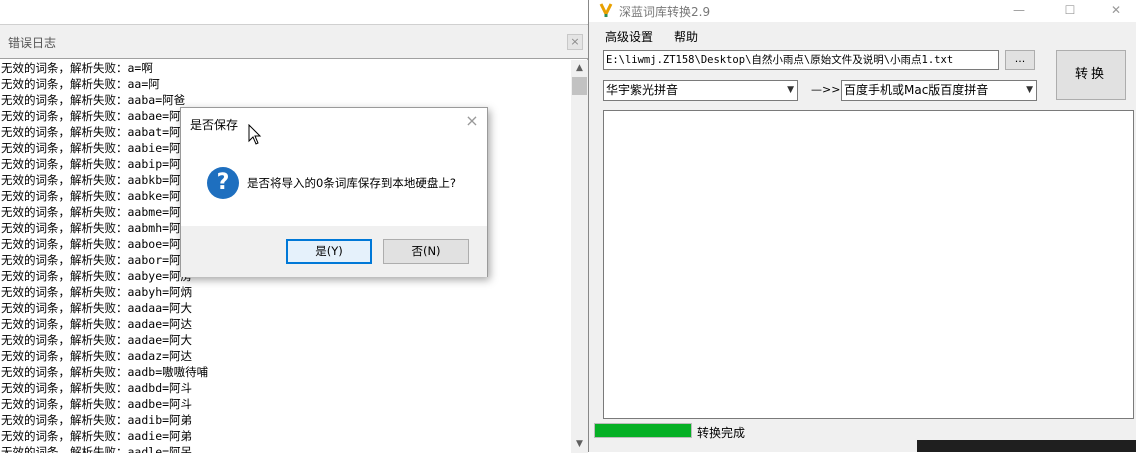 This screenshot has height=453, width=1136. I want to click on log-line-entry: aa=阿, so click(143, 84).